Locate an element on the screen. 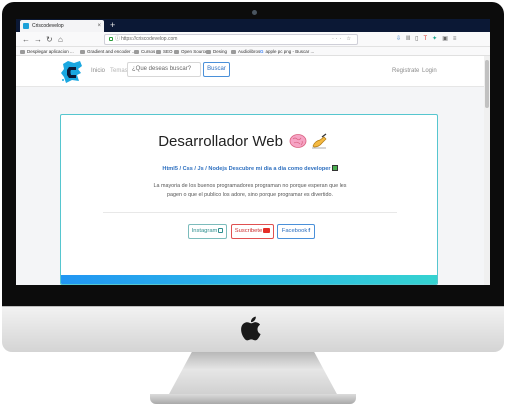 This screenshot has height=407, width=506. forward-arrow-icon: → is located at coordinates (38, 39).